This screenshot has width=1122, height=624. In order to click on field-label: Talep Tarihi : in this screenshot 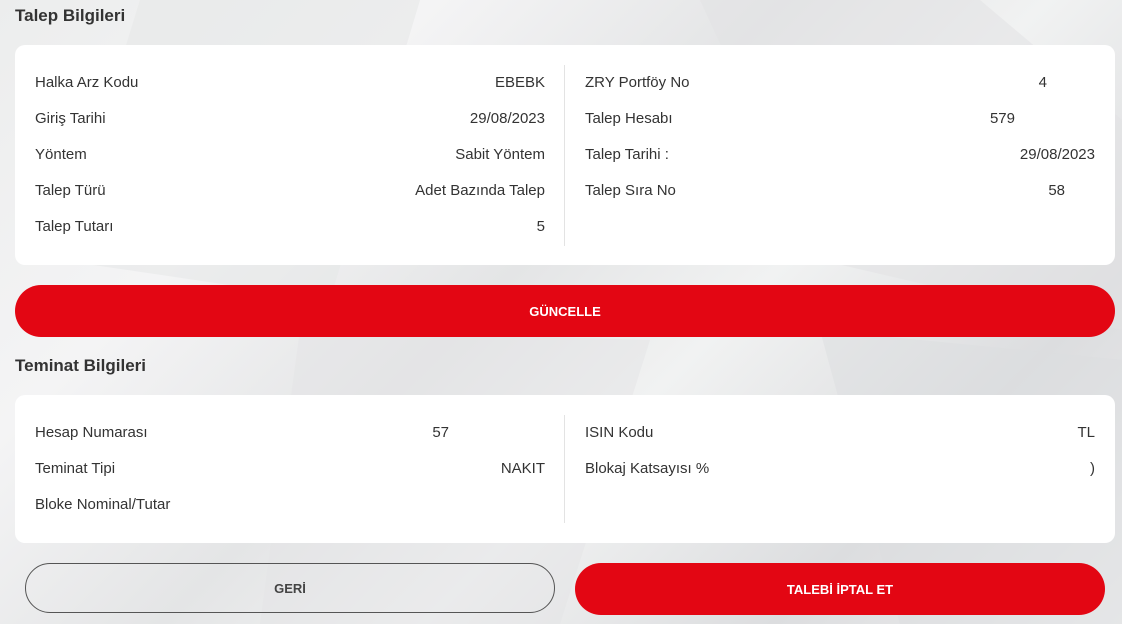, I will do `click(627, 154)`.